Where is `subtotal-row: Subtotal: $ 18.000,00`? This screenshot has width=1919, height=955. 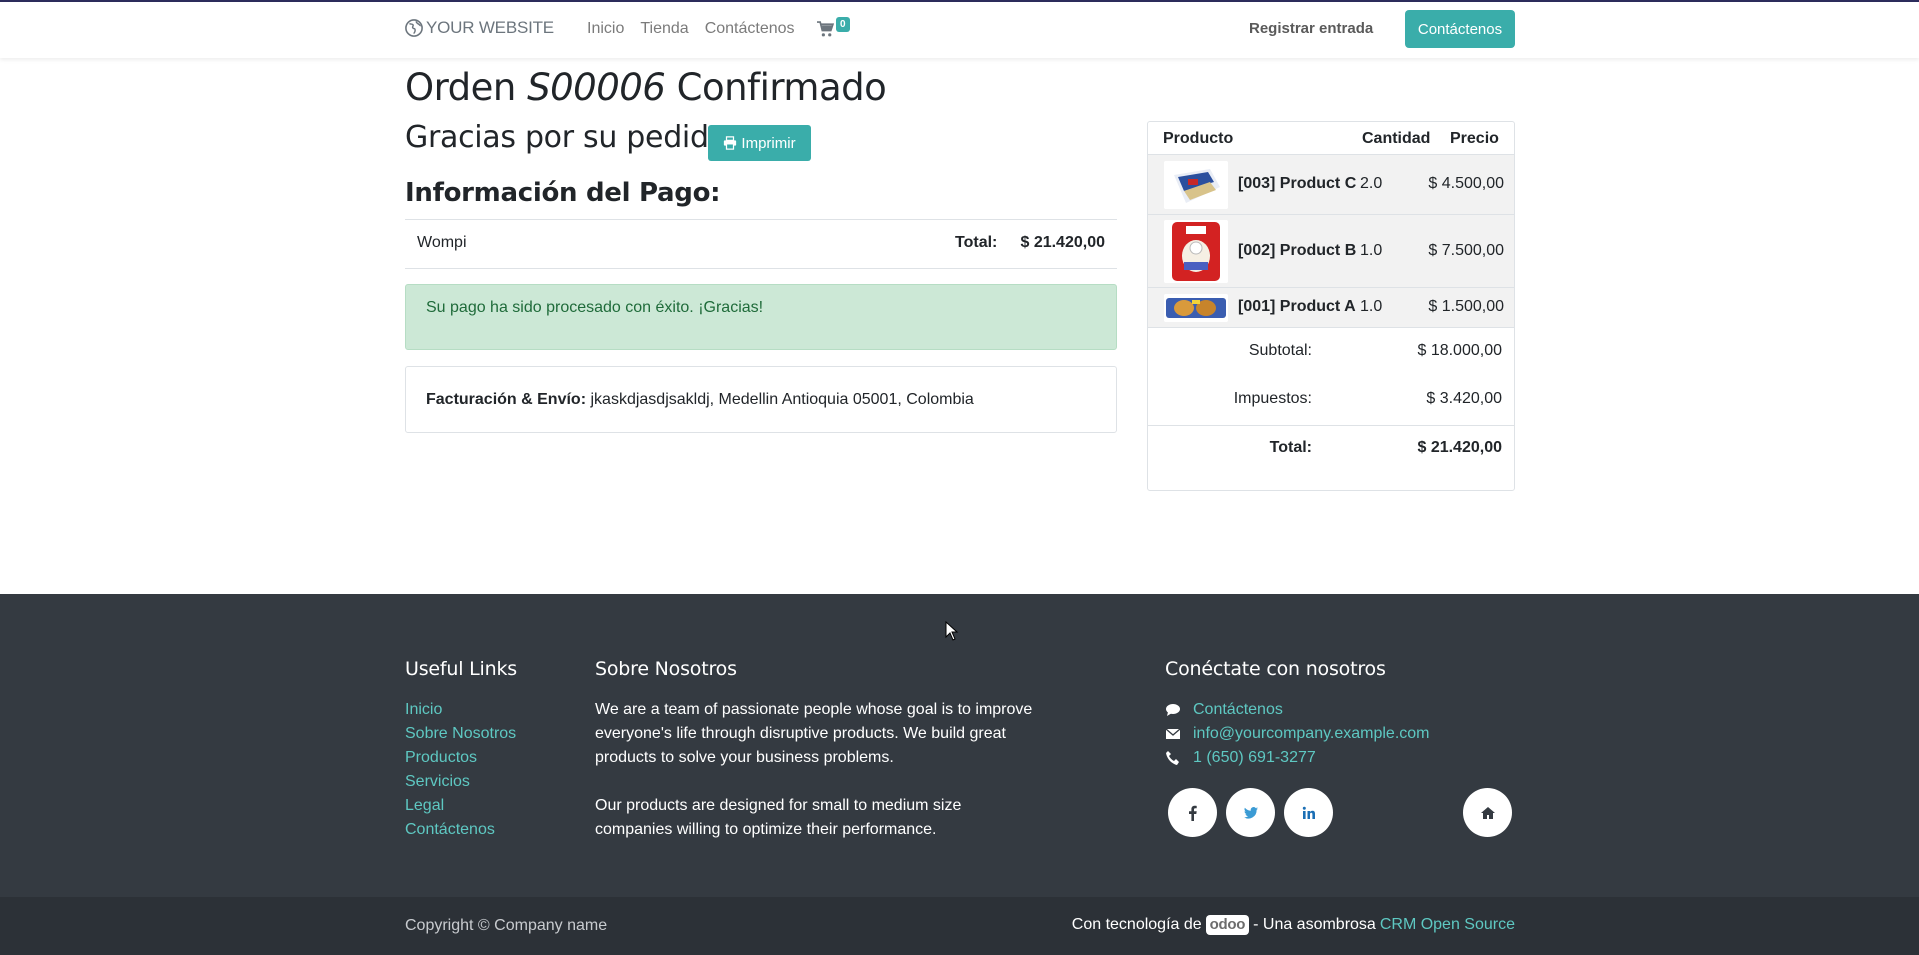 subtotal-row: Subtotal: $ 18.000,00 is located at coordinates (1331, 357).